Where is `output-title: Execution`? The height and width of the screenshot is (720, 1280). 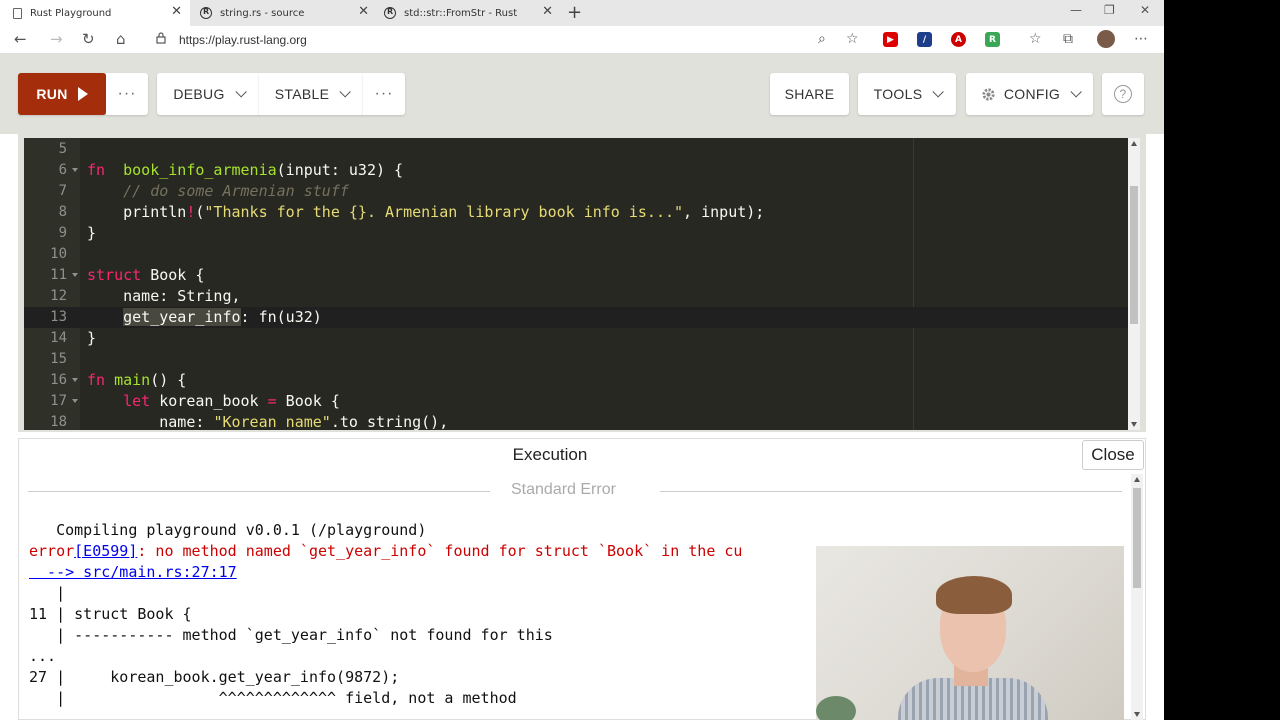
output-title: Execution is located at coordinates (550, 454).